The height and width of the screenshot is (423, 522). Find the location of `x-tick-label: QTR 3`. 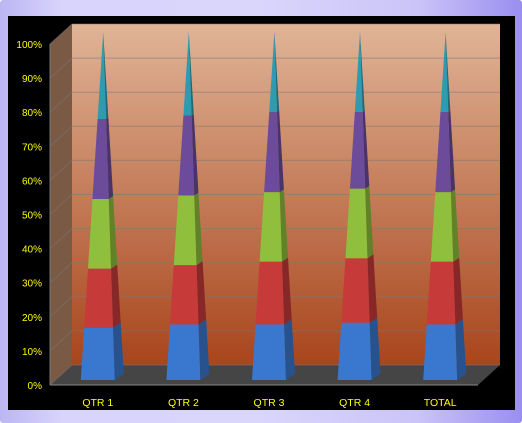

x-tick-label: QTR 3 is located at coordinates (269, 403).